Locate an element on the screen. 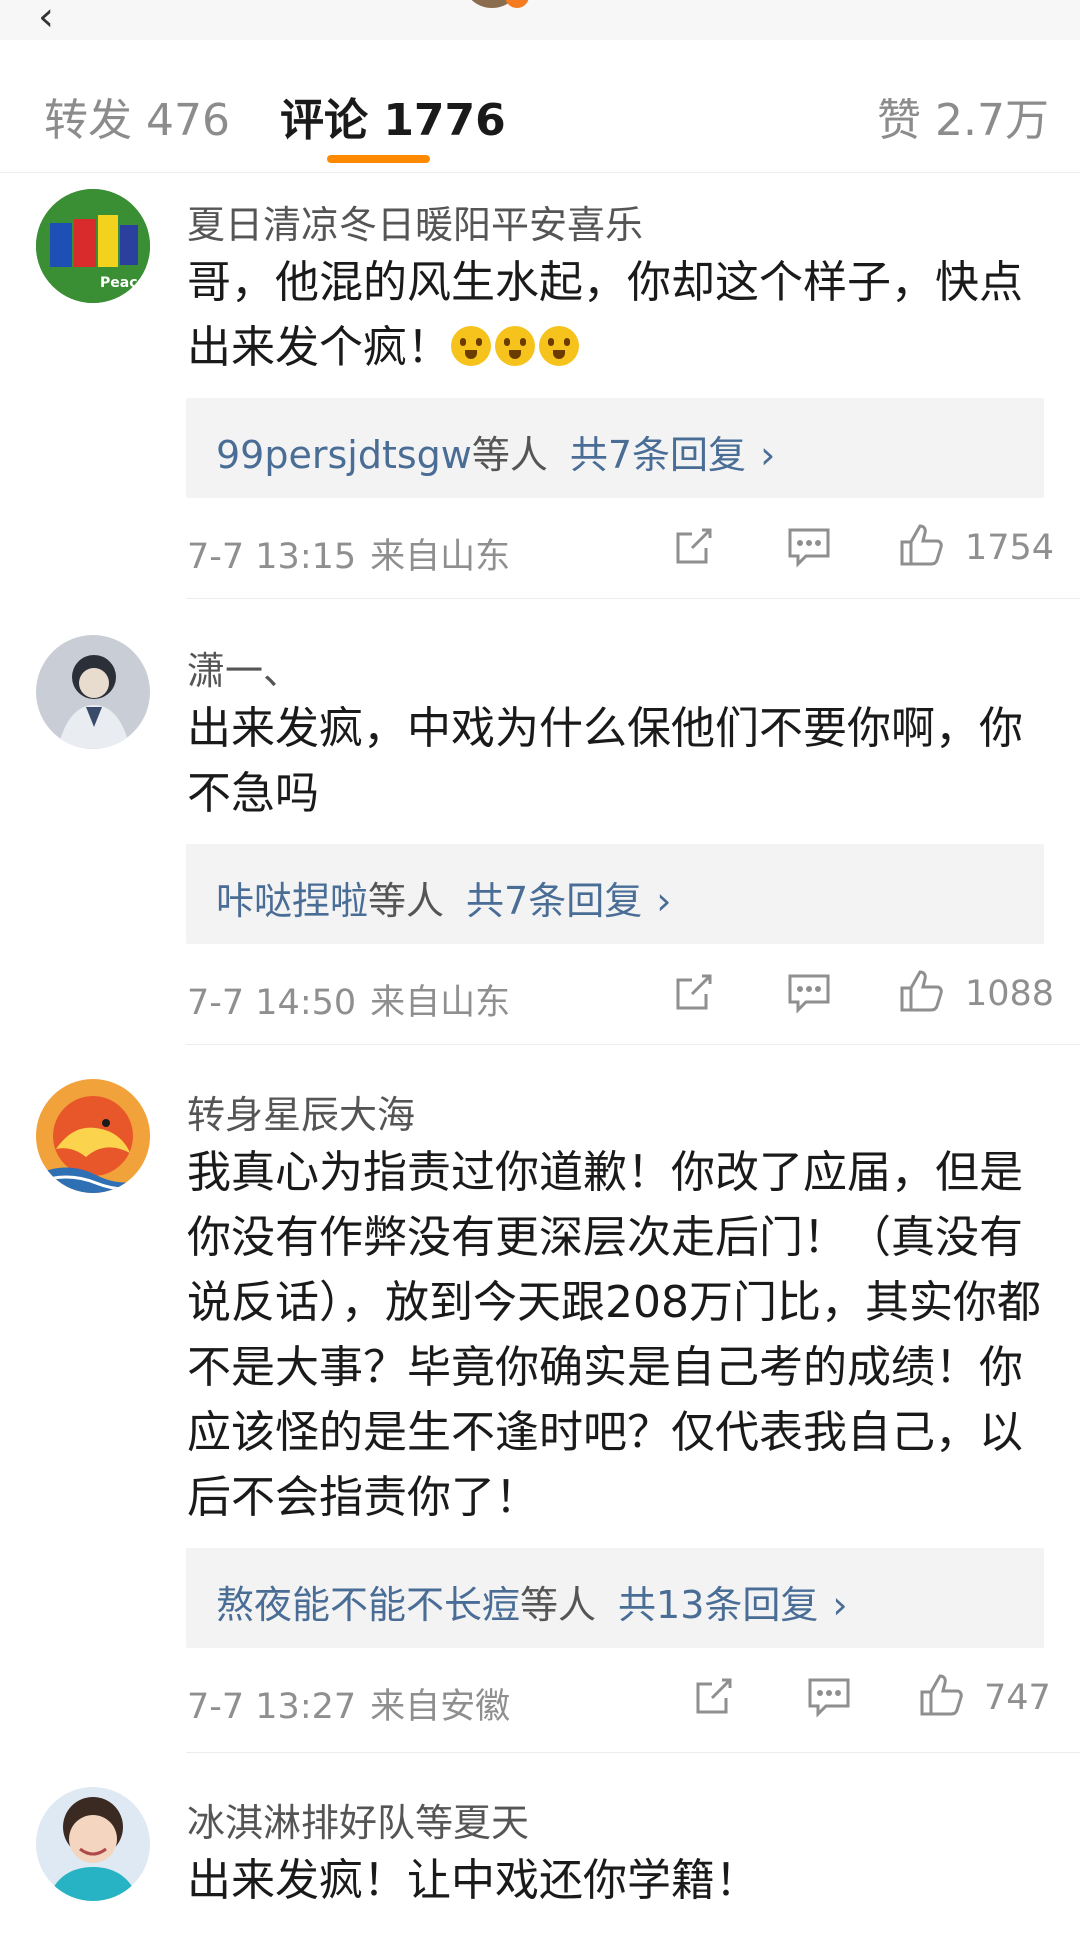 The image size is (1080, 1946). username: 冰淇淋排好队等夏天 is located at coordinates (358, 1819).